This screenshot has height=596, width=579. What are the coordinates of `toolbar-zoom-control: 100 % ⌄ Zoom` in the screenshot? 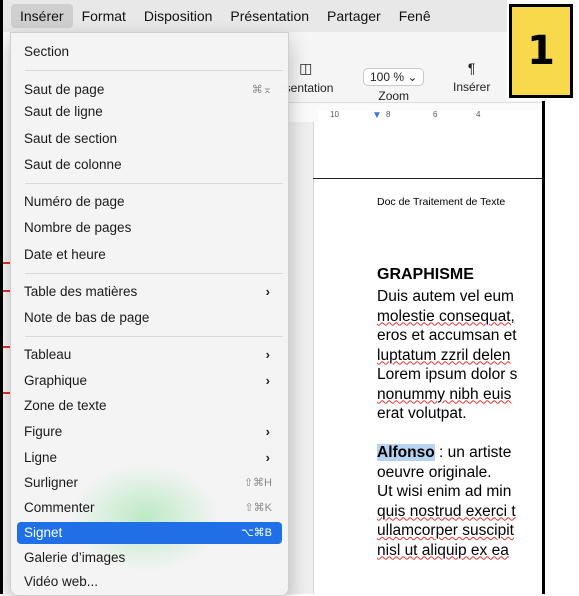 It's located at (394, 85).